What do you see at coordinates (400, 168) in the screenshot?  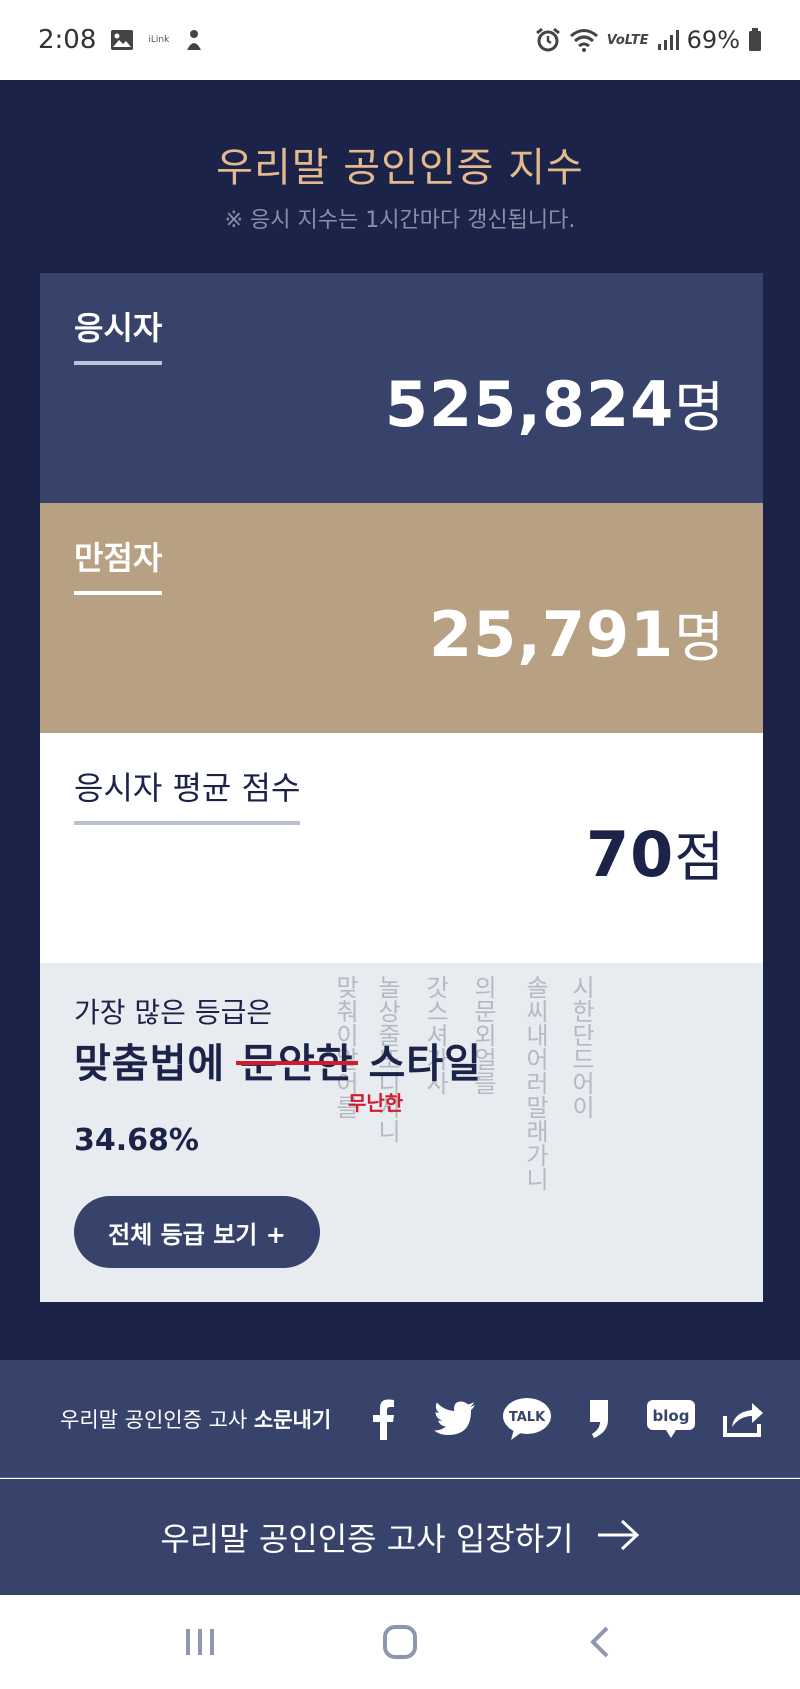 I see `page-title: 우리말 공인인증 지수` at bounding box center [400, 168].